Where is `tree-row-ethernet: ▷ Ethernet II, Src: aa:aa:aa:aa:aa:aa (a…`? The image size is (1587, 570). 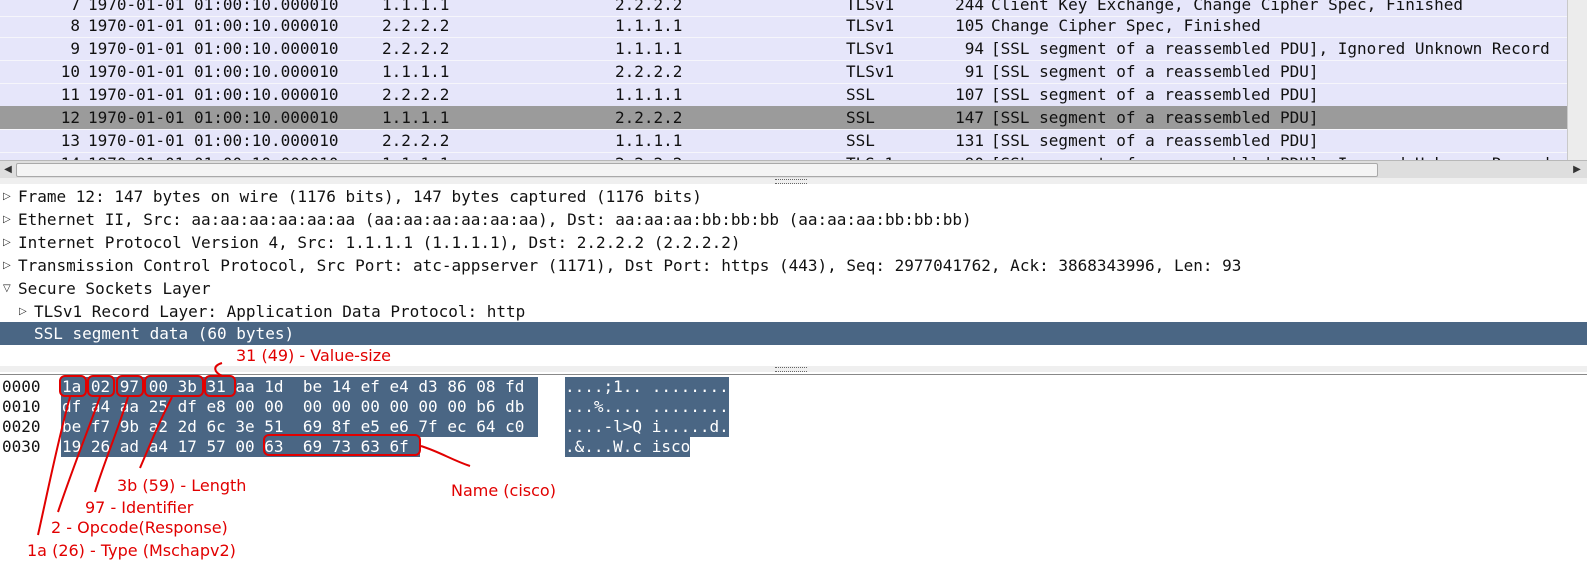 tree-row-ethernet: ▷ Ethernet II, Src: aa:aa:aa:aa:aa:aa (a… is located at coordinates (793, 219).